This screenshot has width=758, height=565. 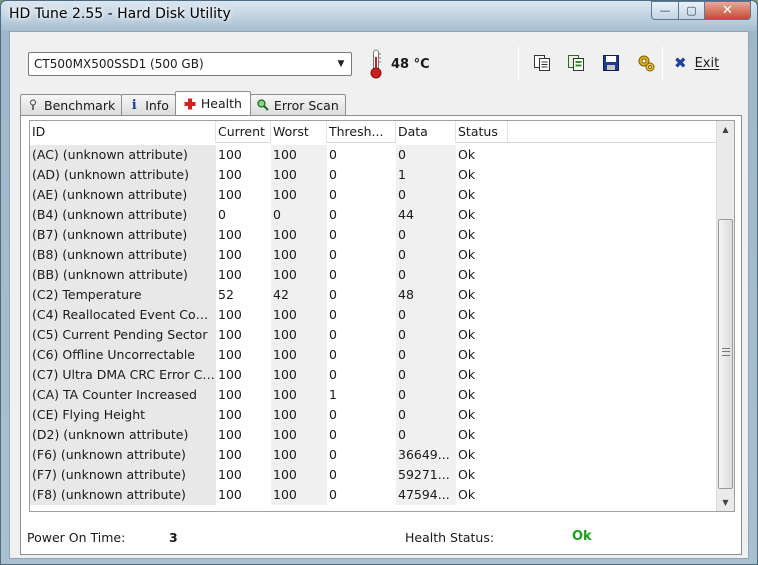 I want to click on health-footer: Power On Time: 3 Health Status: Ok, so click(x=381, y=535).